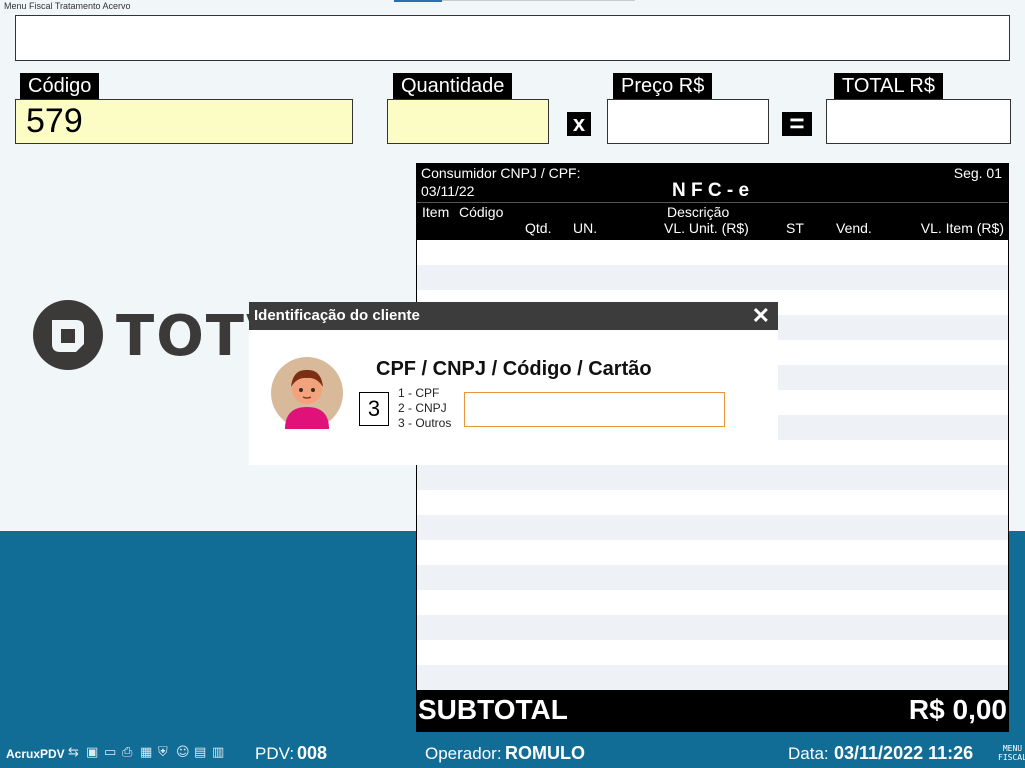 The height and width of the screenshot is (768, 1025). What do you see at coordinates (797, 123) in the screenshot?
I see `equals-icon: =` at bounding box center [797, 123].